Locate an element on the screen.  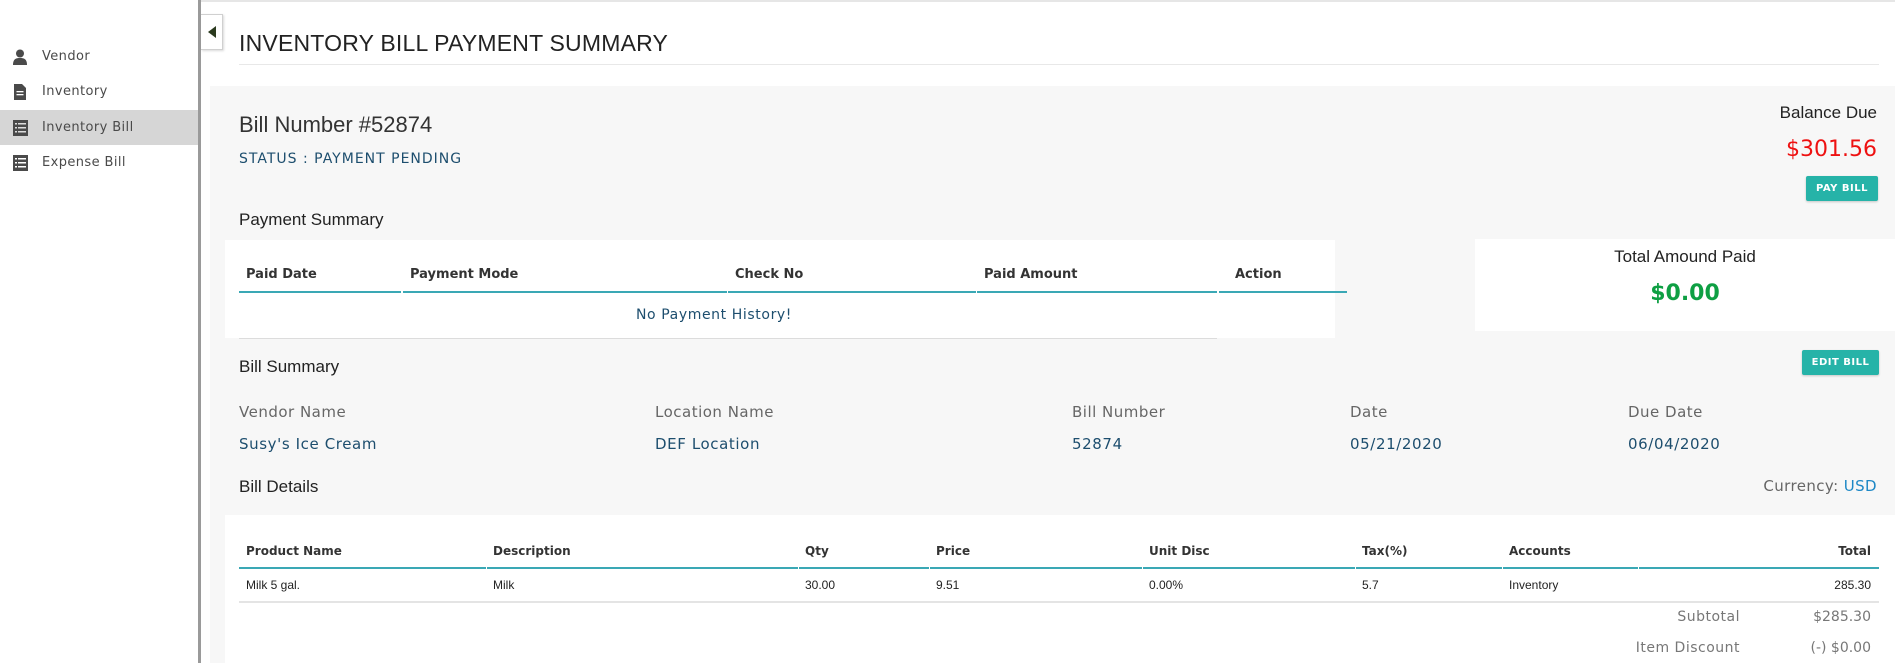
cell-accounts: Inventory is located at coordinates (1534, 585).